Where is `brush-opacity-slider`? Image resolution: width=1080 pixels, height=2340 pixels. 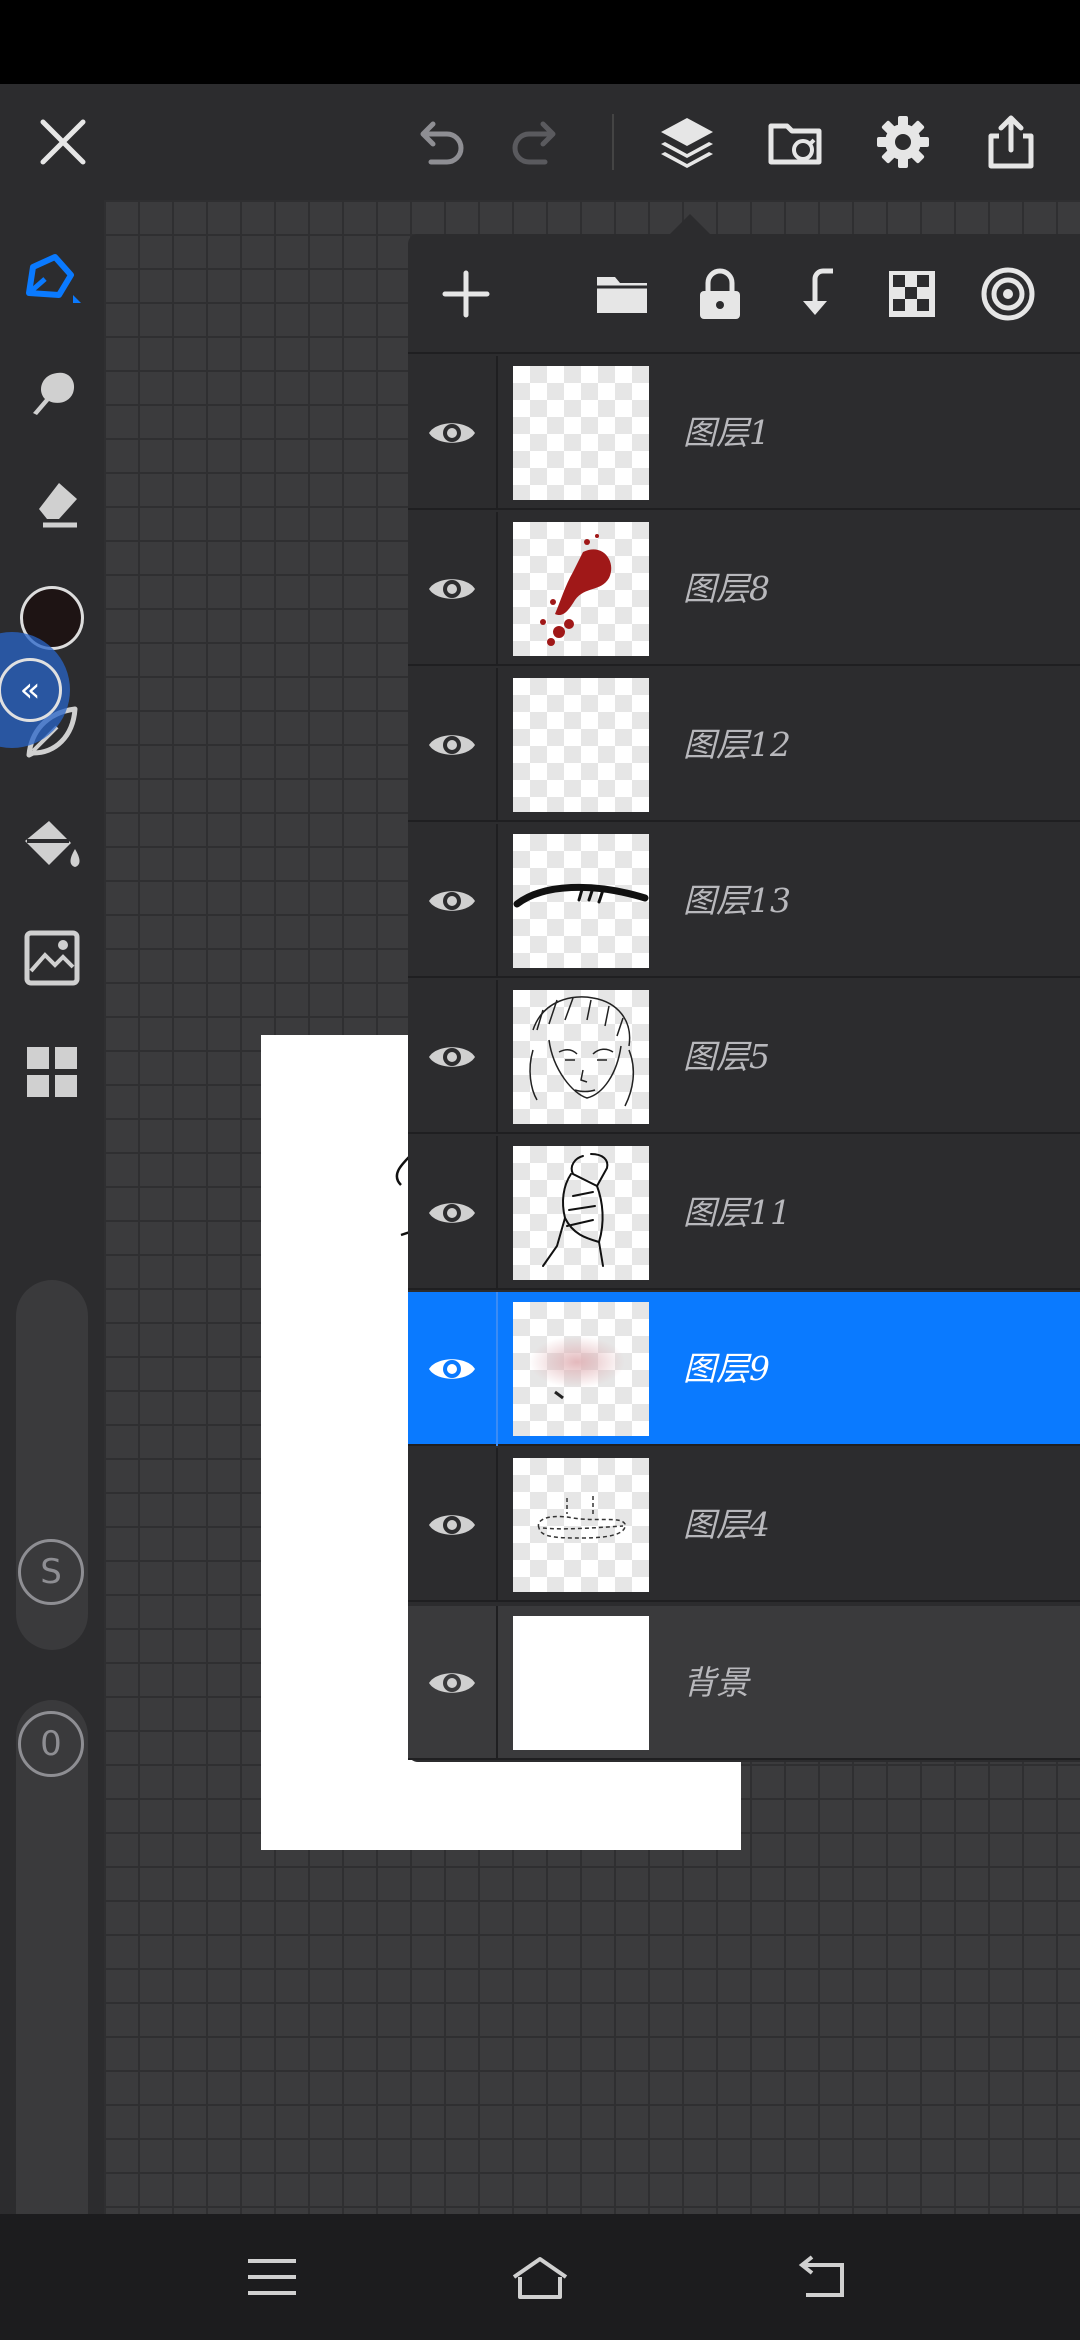 brush-opacity-slider is located at coordinates (52, 1985).